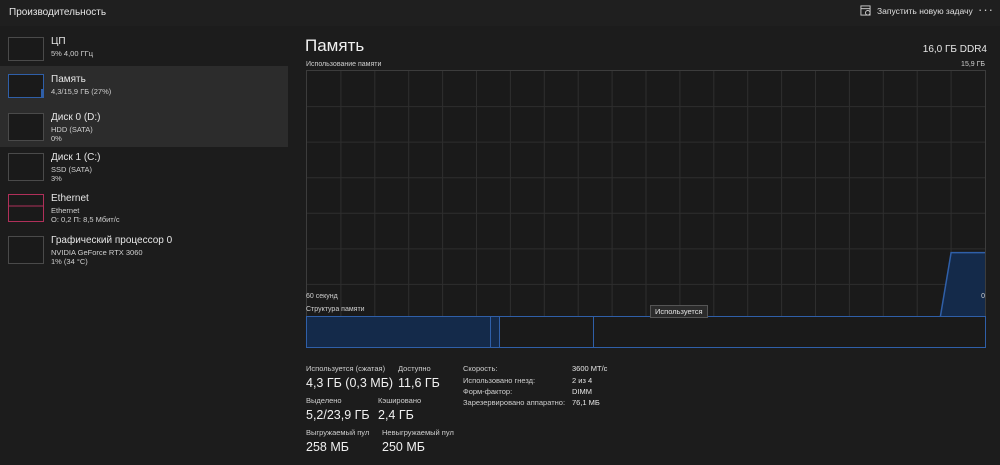  What do you see at coordinates (338, 432) in the screenshot?
I see `paged-pool-label: Выгружаемый пул` at bounding box center [338, 432].